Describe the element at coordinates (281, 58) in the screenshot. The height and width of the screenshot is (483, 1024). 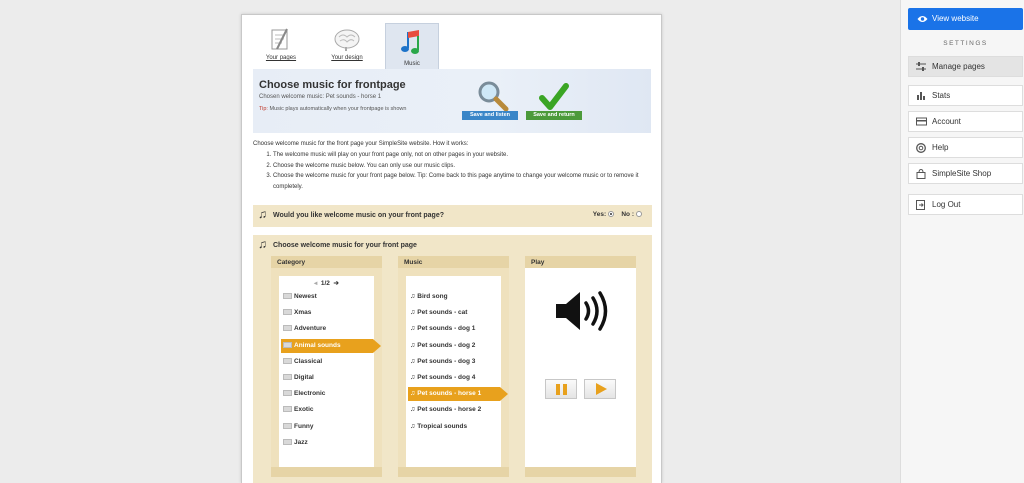
I see `tab-label: Your pages` at that location.